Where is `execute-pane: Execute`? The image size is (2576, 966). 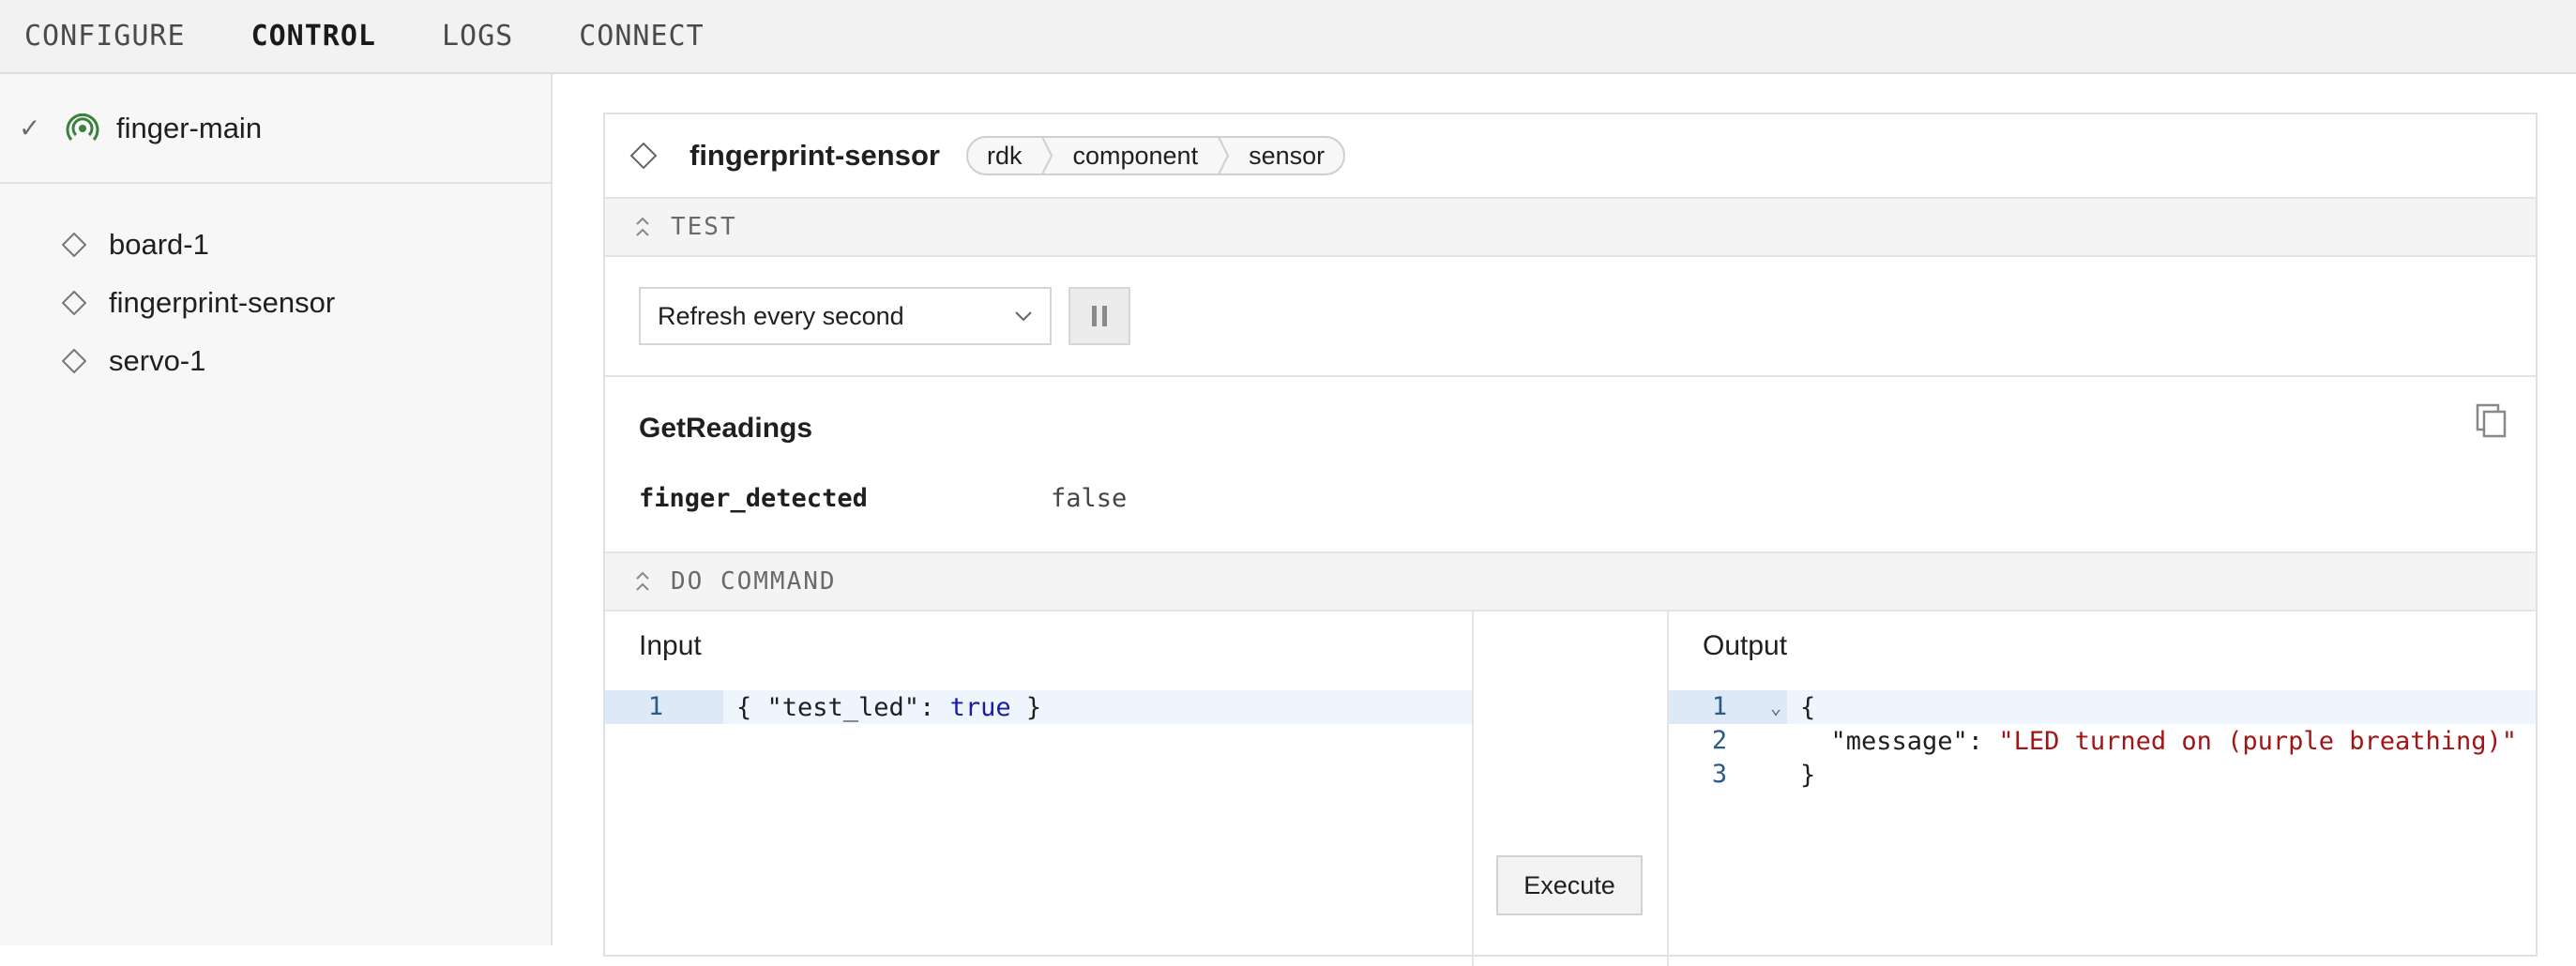 execute-pane: Execute is located at coordinates (1572, 788).